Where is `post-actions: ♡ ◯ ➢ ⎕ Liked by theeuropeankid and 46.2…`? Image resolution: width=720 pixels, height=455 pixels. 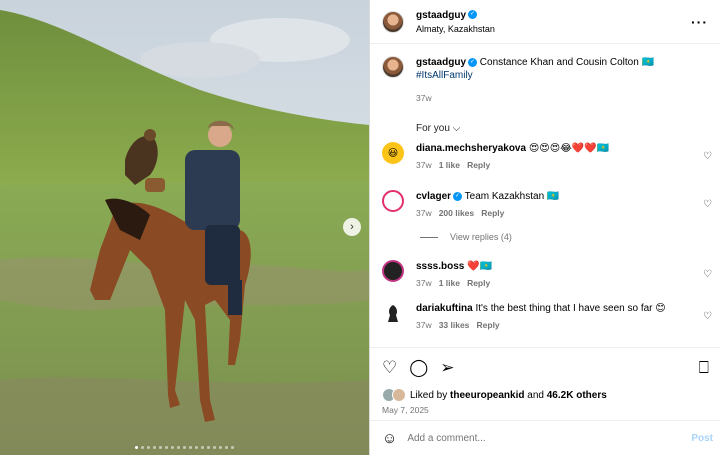 post-actions: ♡ ◯ ➢ ⎕ Liked by theeuropeankid and 46.2… is located at coordinates (545, 381).